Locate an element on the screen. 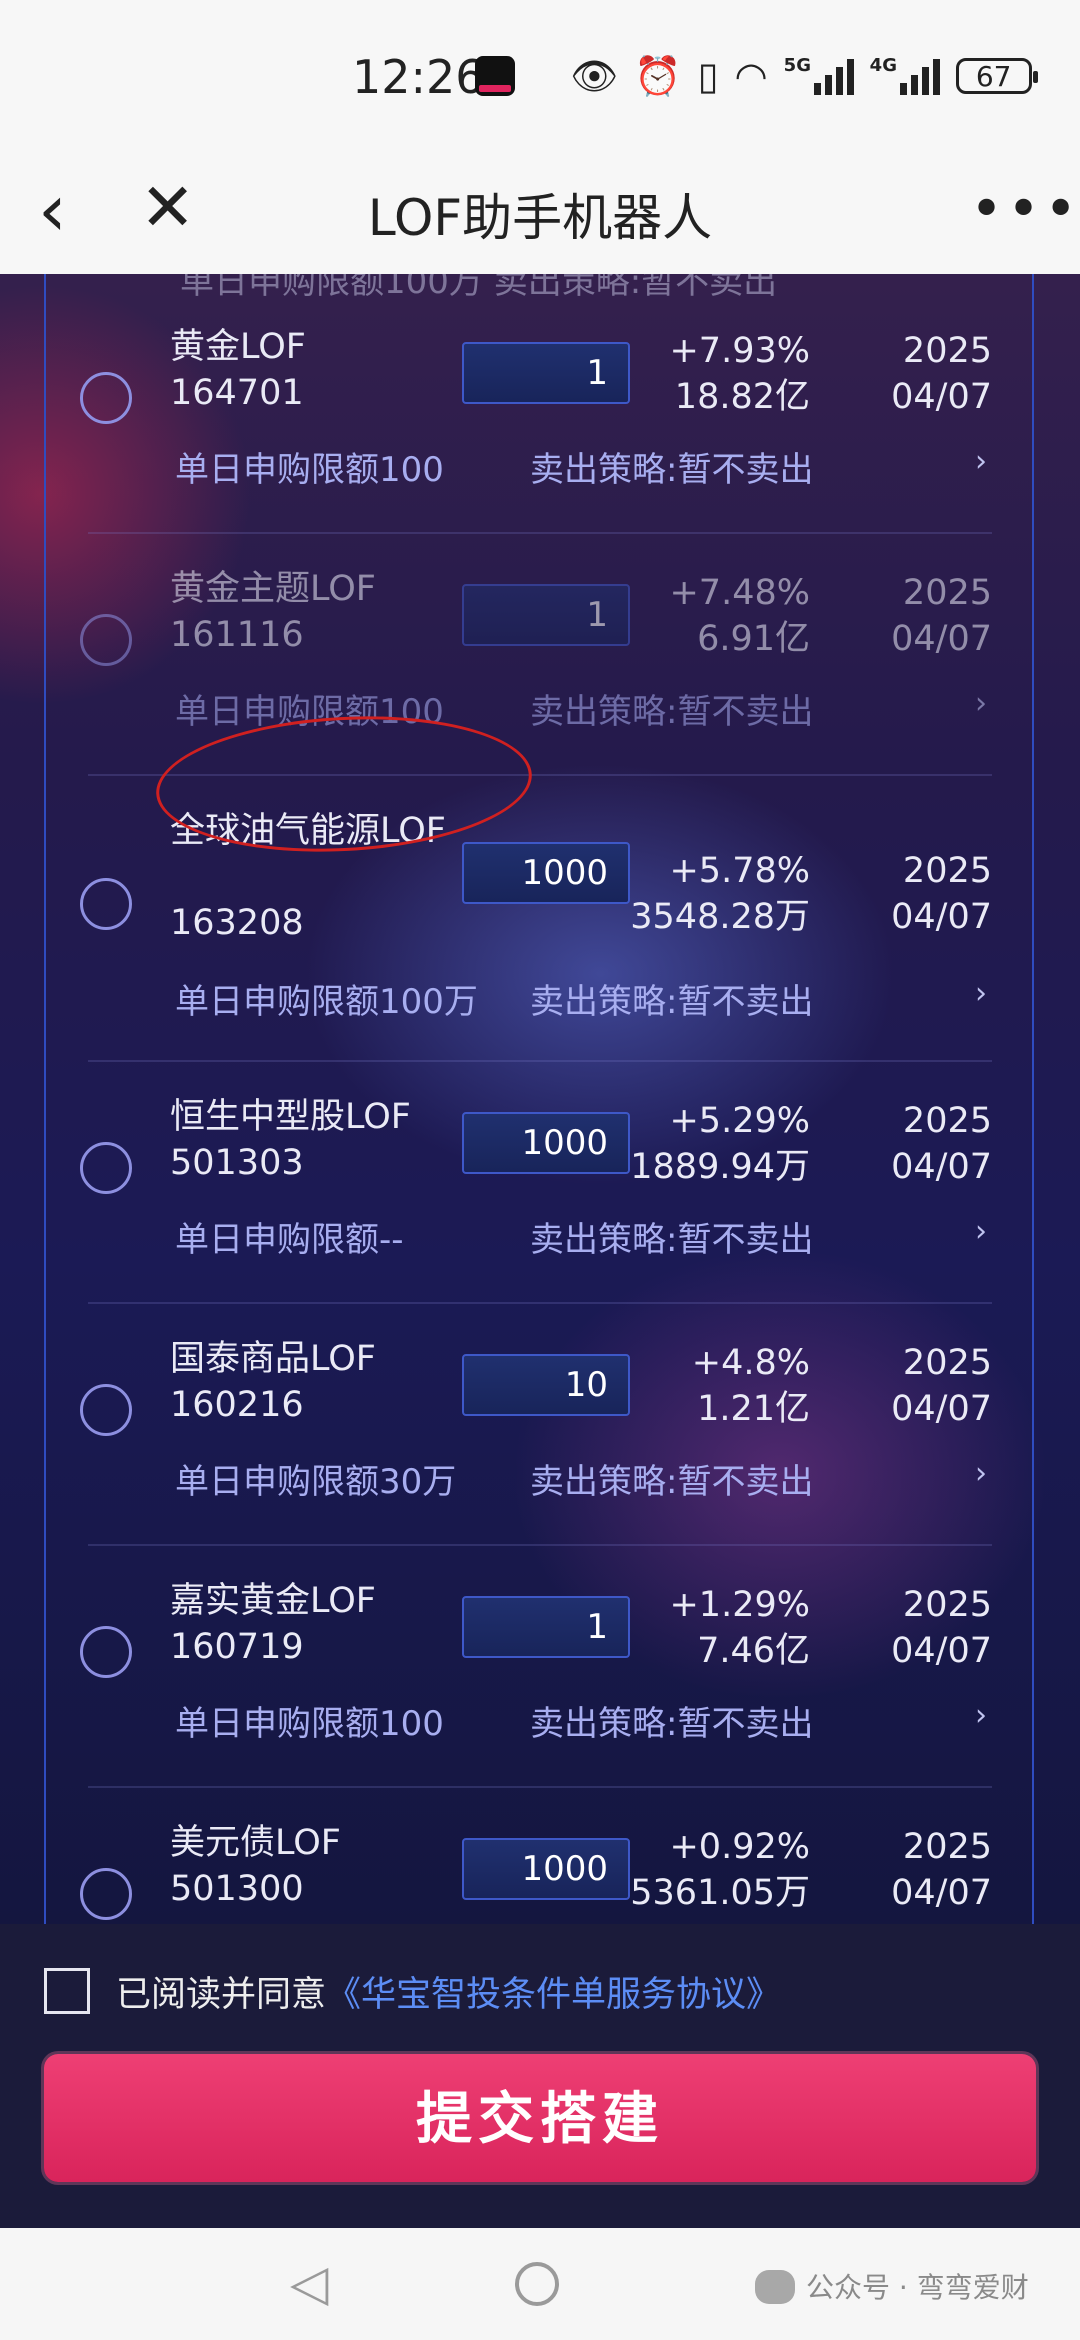  fund-code: 501300 is located at coordinates (237, 1889).